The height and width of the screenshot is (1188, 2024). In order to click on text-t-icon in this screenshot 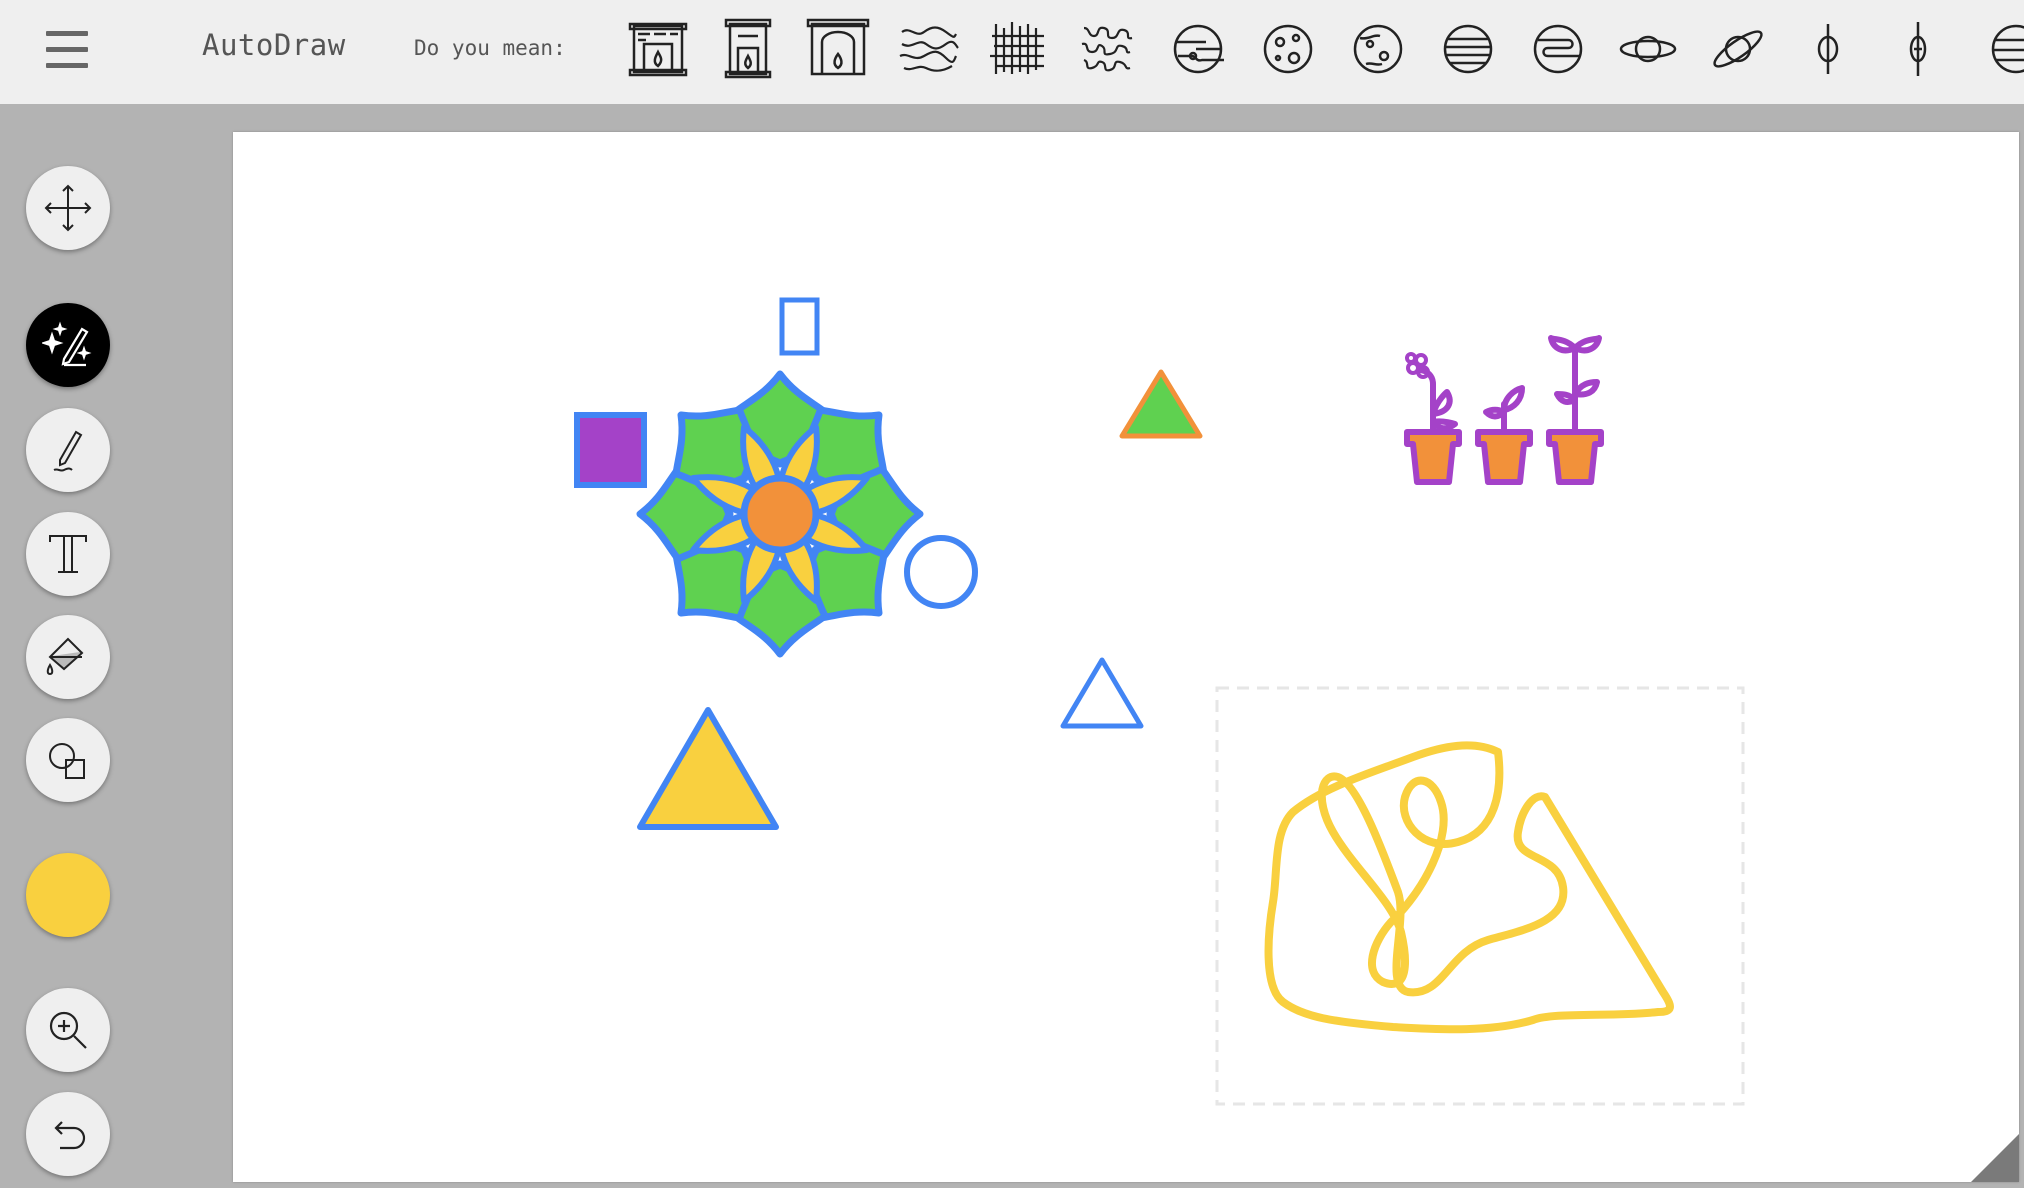, I will do `click(68, 554)`.